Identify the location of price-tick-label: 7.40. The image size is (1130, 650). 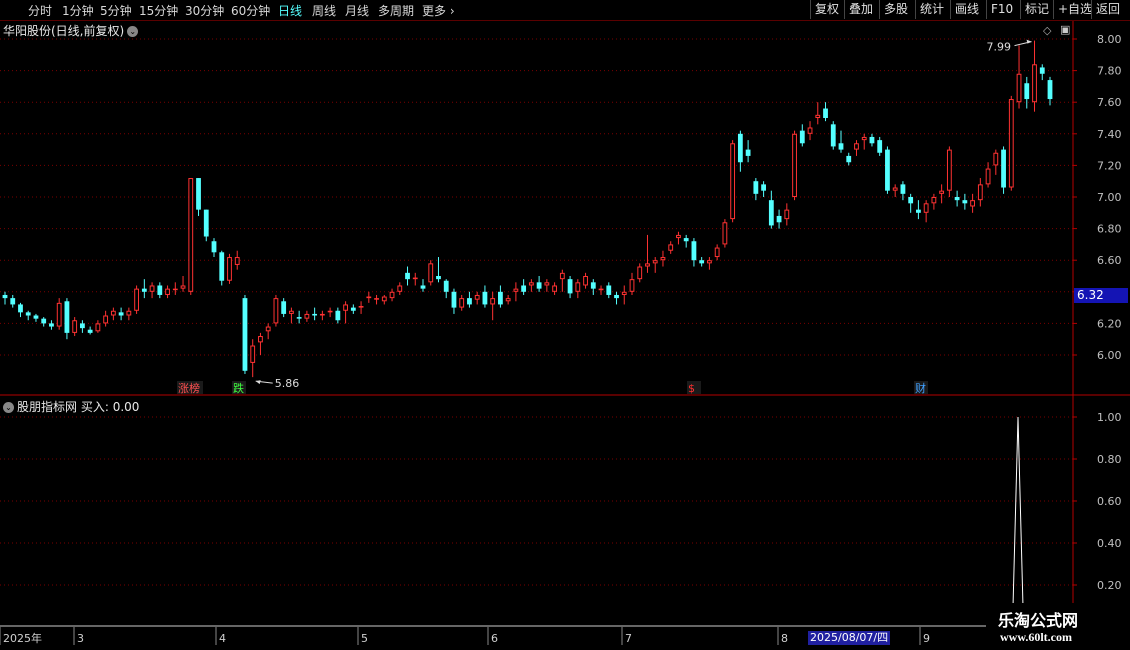
(1109, 134).